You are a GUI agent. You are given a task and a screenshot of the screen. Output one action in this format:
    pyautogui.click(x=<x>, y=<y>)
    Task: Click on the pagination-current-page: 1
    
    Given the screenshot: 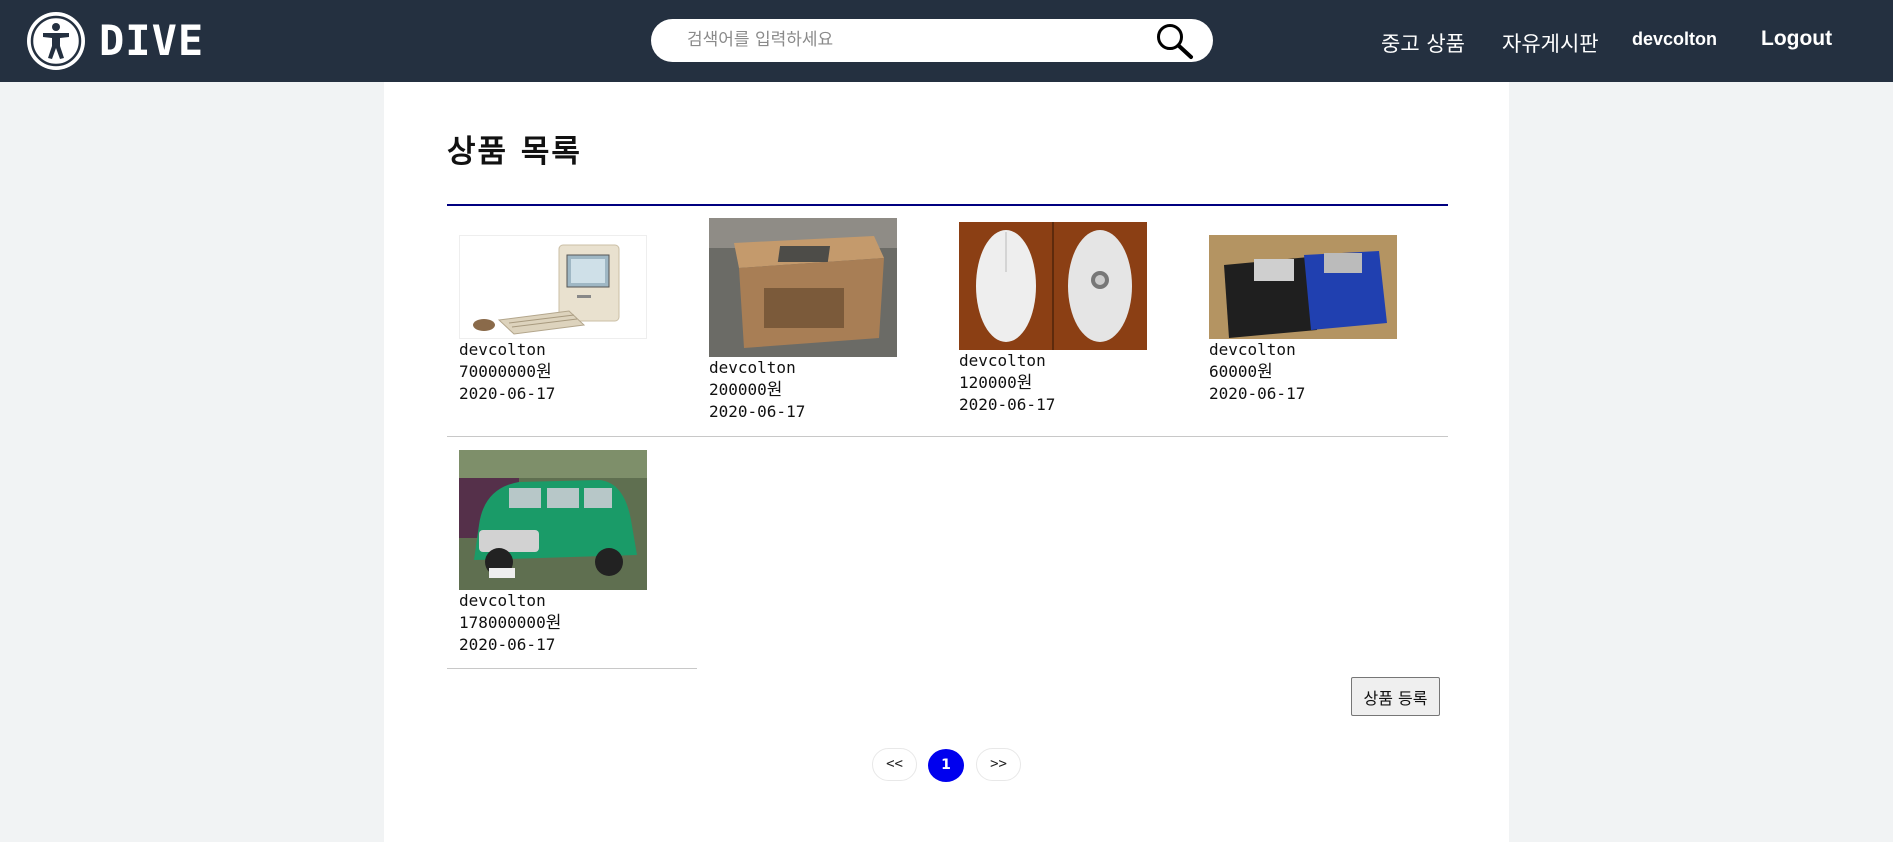 What is the action you would take?
    pyautogui.click(x=946, y=765)
    